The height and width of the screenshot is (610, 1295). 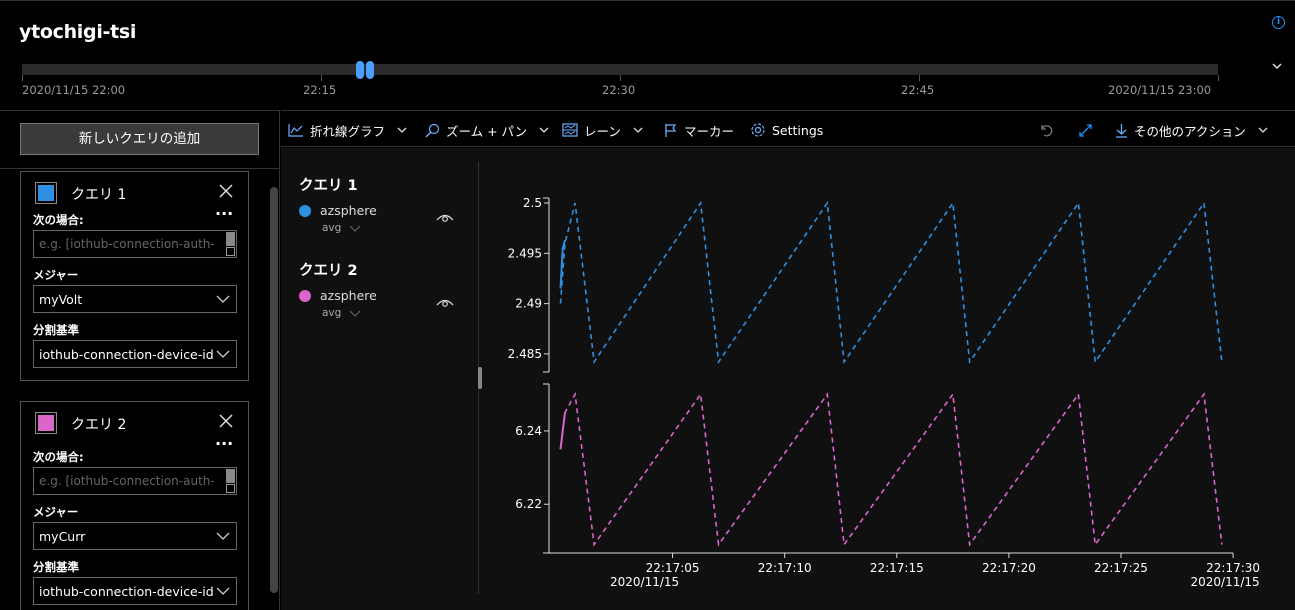 I want to click on undo-icon, so click(x=1047, y=131).